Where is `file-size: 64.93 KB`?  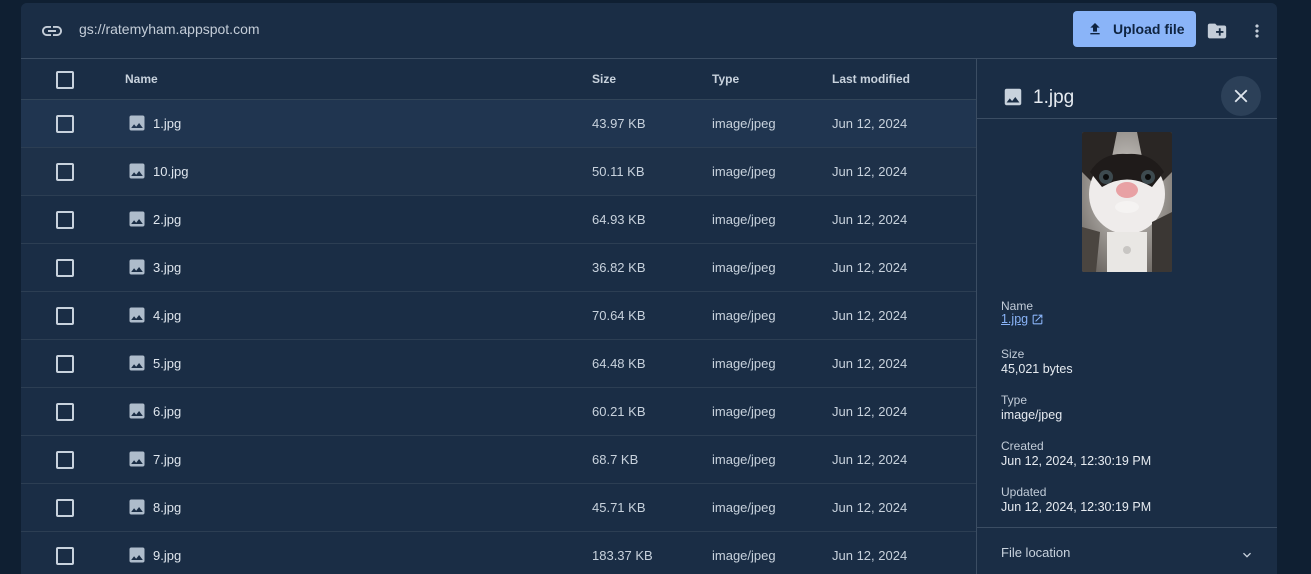 file-size: 64.93 KB is located at coordinates (619, 219).